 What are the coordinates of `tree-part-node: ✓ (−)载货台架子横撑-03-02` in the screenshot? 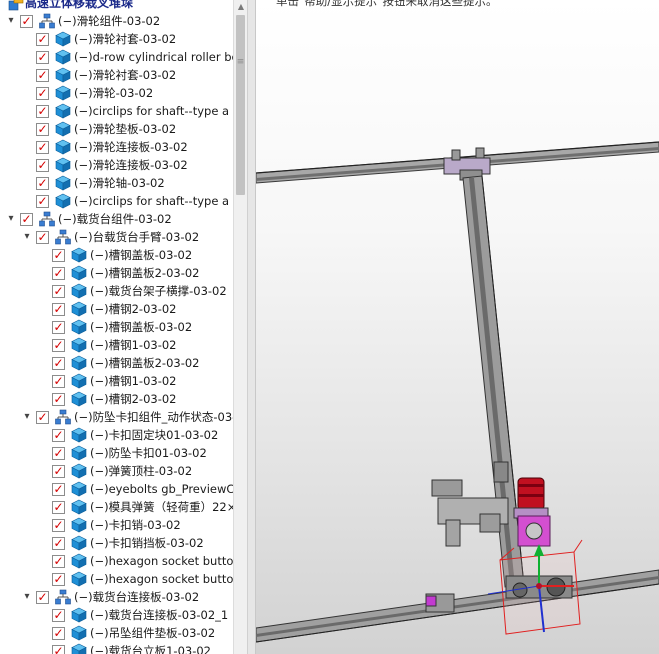 It's located at (116, 291).